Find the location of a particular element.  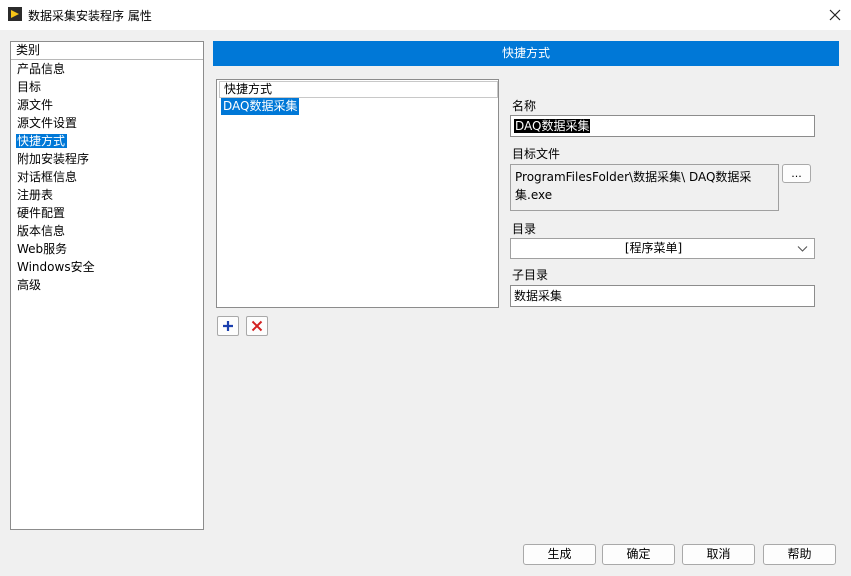

category-item-target: 目标 is located at coordinates (107, 87).